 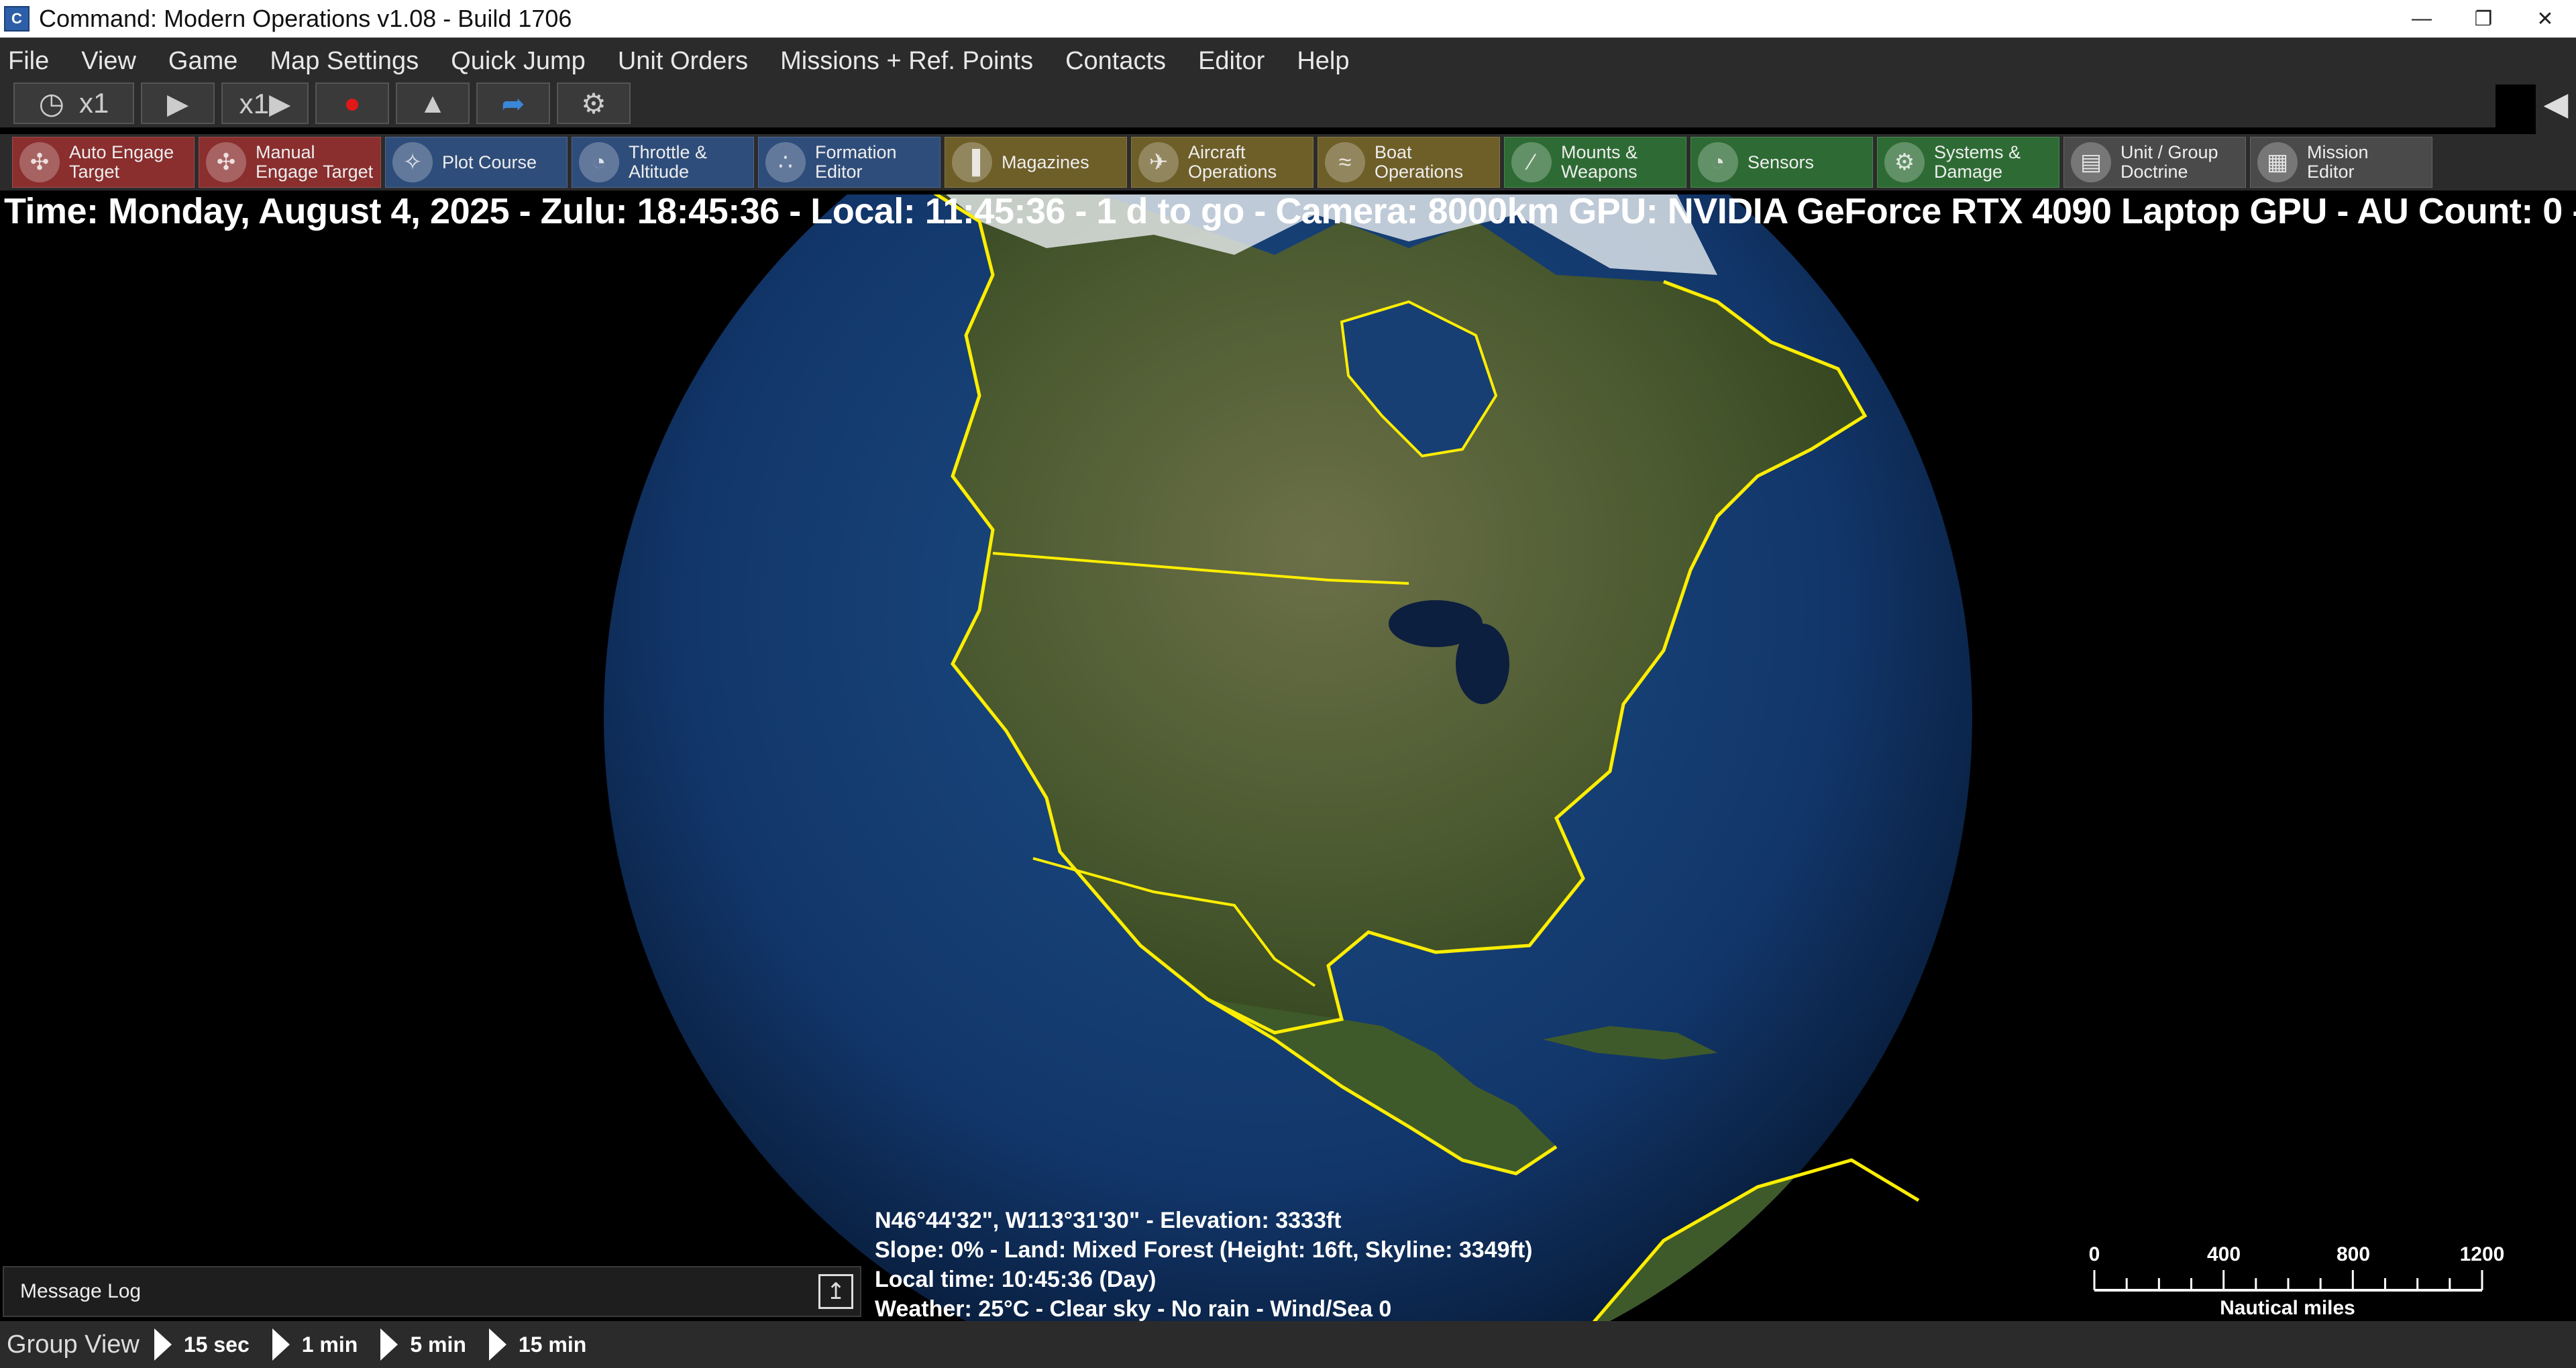 I want to click on bottom-bar: Group View 15 sec 1 min 5 min 15 min, so click(x=1288, y=1344).